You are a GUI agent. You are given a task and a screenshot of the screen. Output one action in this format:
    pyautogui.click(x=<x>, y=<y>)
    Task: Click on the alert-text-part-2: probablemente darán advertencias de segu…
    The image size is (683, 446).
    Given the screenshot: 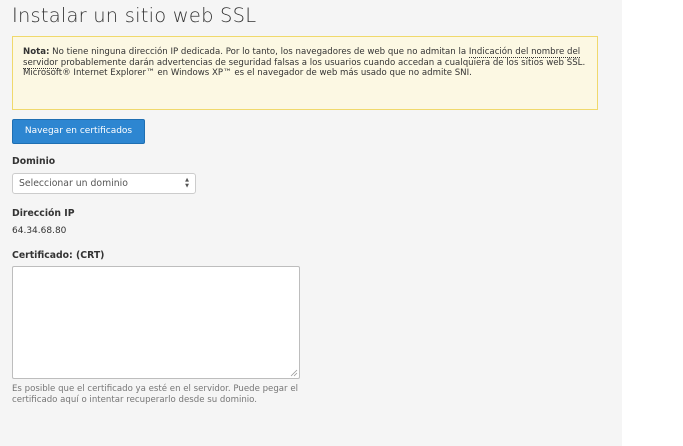 What is the action you would take?
    pyautogui.click(x=304, y=68)
    